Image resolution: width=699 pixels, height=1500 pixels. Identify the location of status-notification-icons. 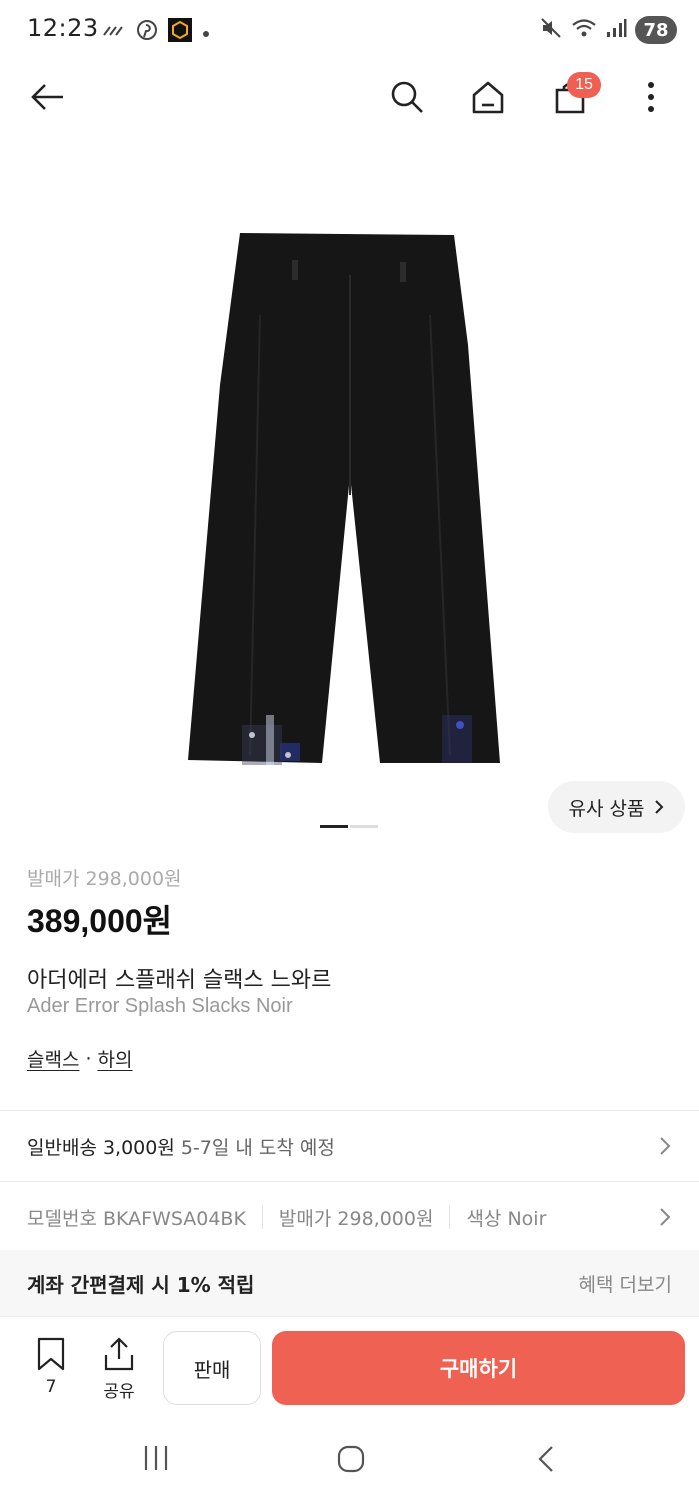
(156, 32).